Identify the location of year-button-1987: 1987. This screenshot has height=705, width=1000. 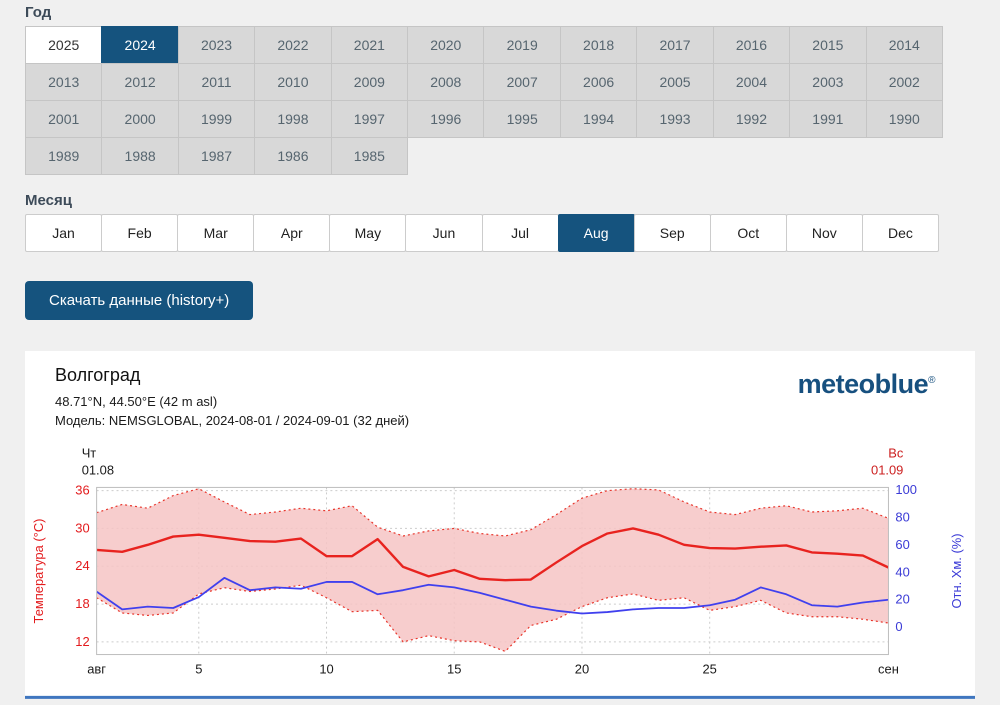
(216, 156).